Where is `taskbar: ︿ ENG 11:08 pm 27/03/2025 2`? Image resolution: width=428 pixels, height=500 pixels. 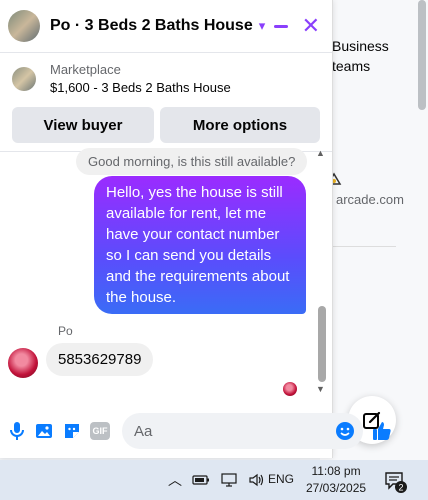
taskbar: ︿ ENG 11:08 pm 27/03/2025 2 is located at coordinates (214, 480).